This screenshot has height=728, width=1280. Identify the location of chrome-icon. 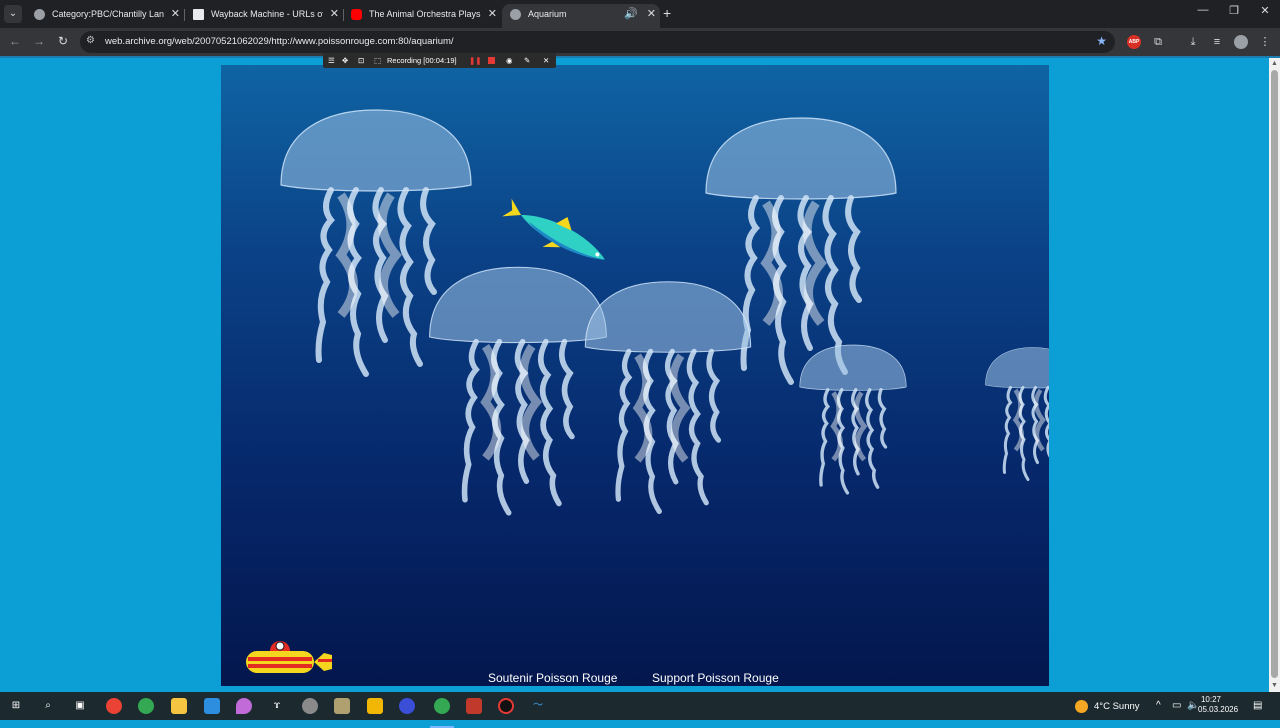
(114, 706).